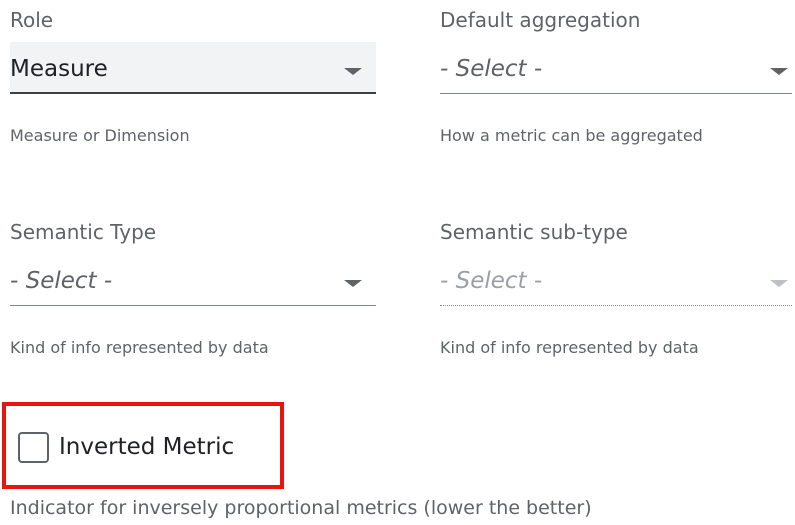  Describe the element at coordinates (147, 447) in the screenshot. I see `inverted-metric-label: Inverted Metric` at that location.